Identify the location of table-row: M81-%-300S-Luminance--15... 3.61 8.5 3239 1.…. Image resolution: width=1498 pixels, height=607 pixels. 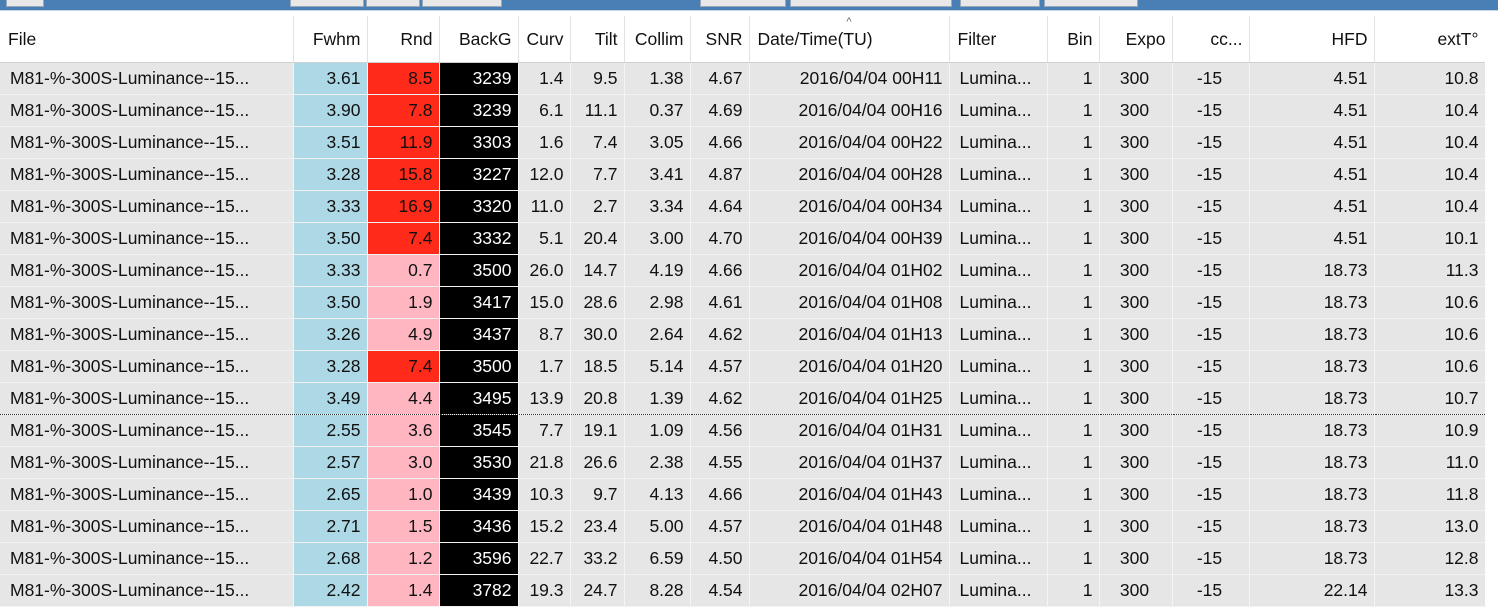
(743, 78).